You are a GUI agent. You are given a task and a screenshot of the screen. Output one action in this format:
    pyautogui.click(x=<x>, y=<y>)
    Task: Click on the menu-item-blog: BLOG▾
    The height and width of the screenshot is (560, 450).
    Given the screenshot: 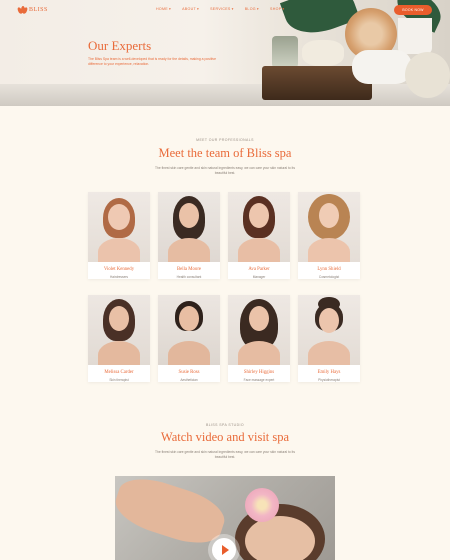 What is the action you would take?
    pyautogui.click(x=252, y=9)
    